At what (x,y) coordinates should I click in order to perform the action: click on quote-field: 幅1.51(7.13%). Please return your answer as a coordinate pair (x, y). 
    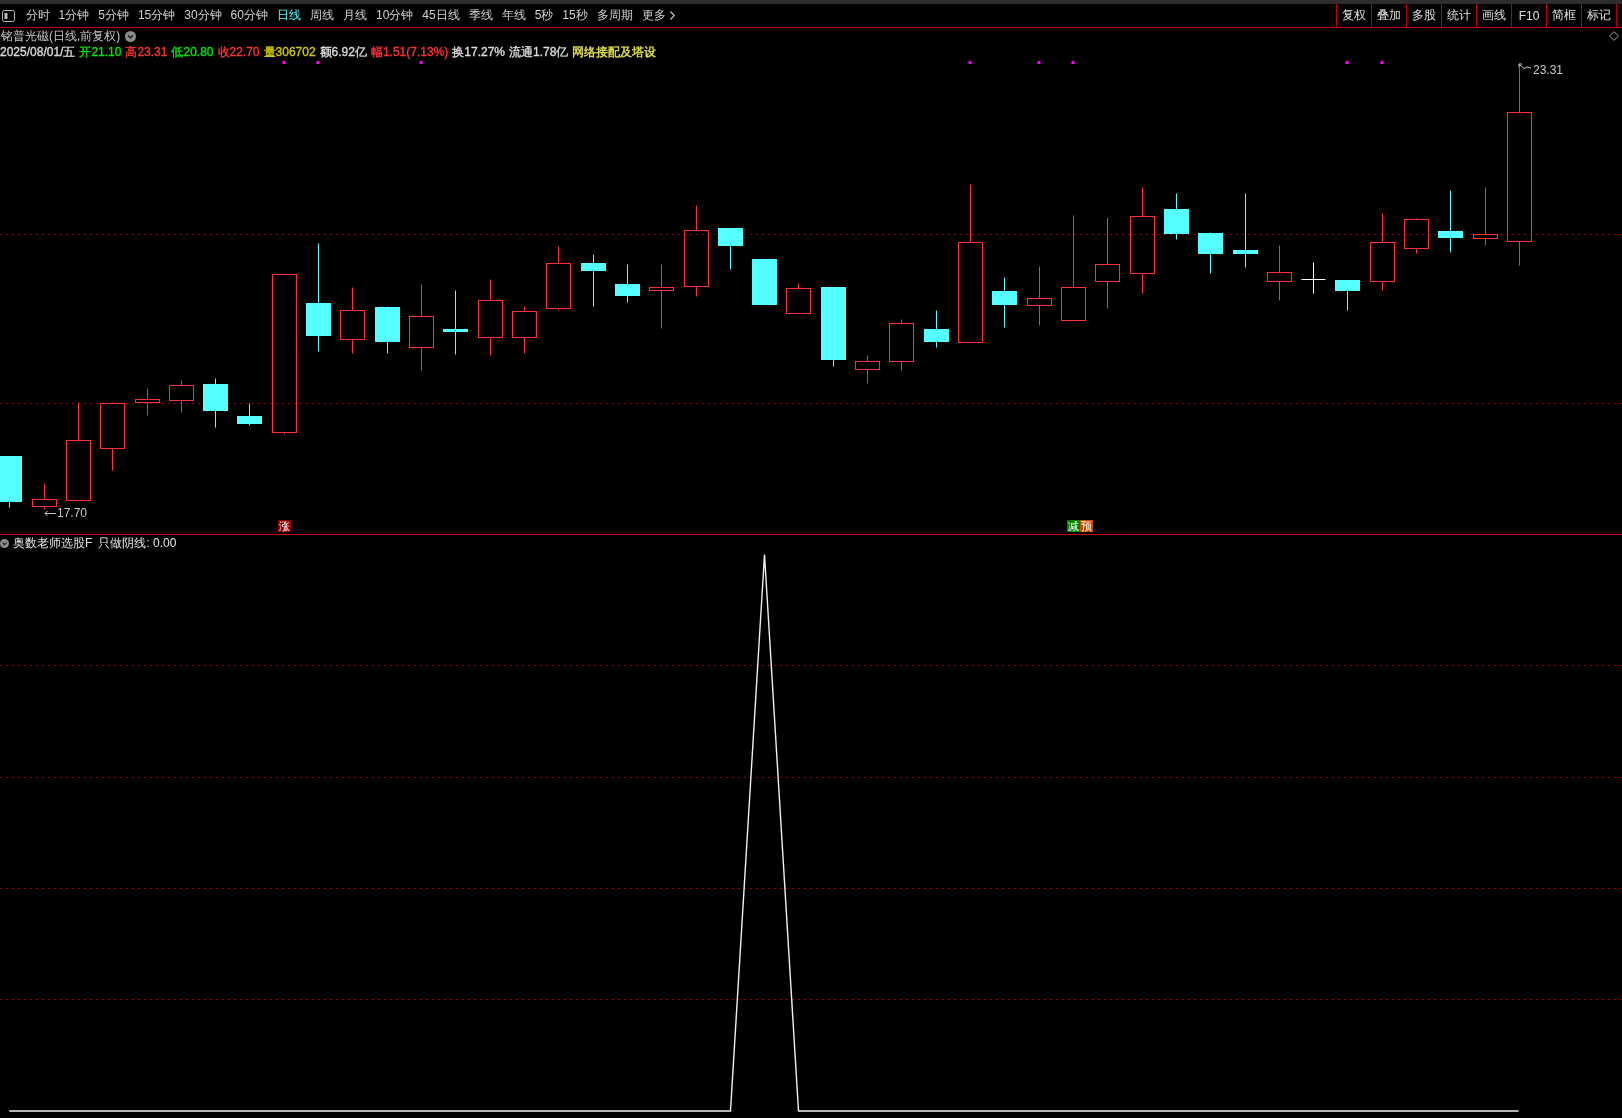
    Looking at the image, I should click on (409, 52).